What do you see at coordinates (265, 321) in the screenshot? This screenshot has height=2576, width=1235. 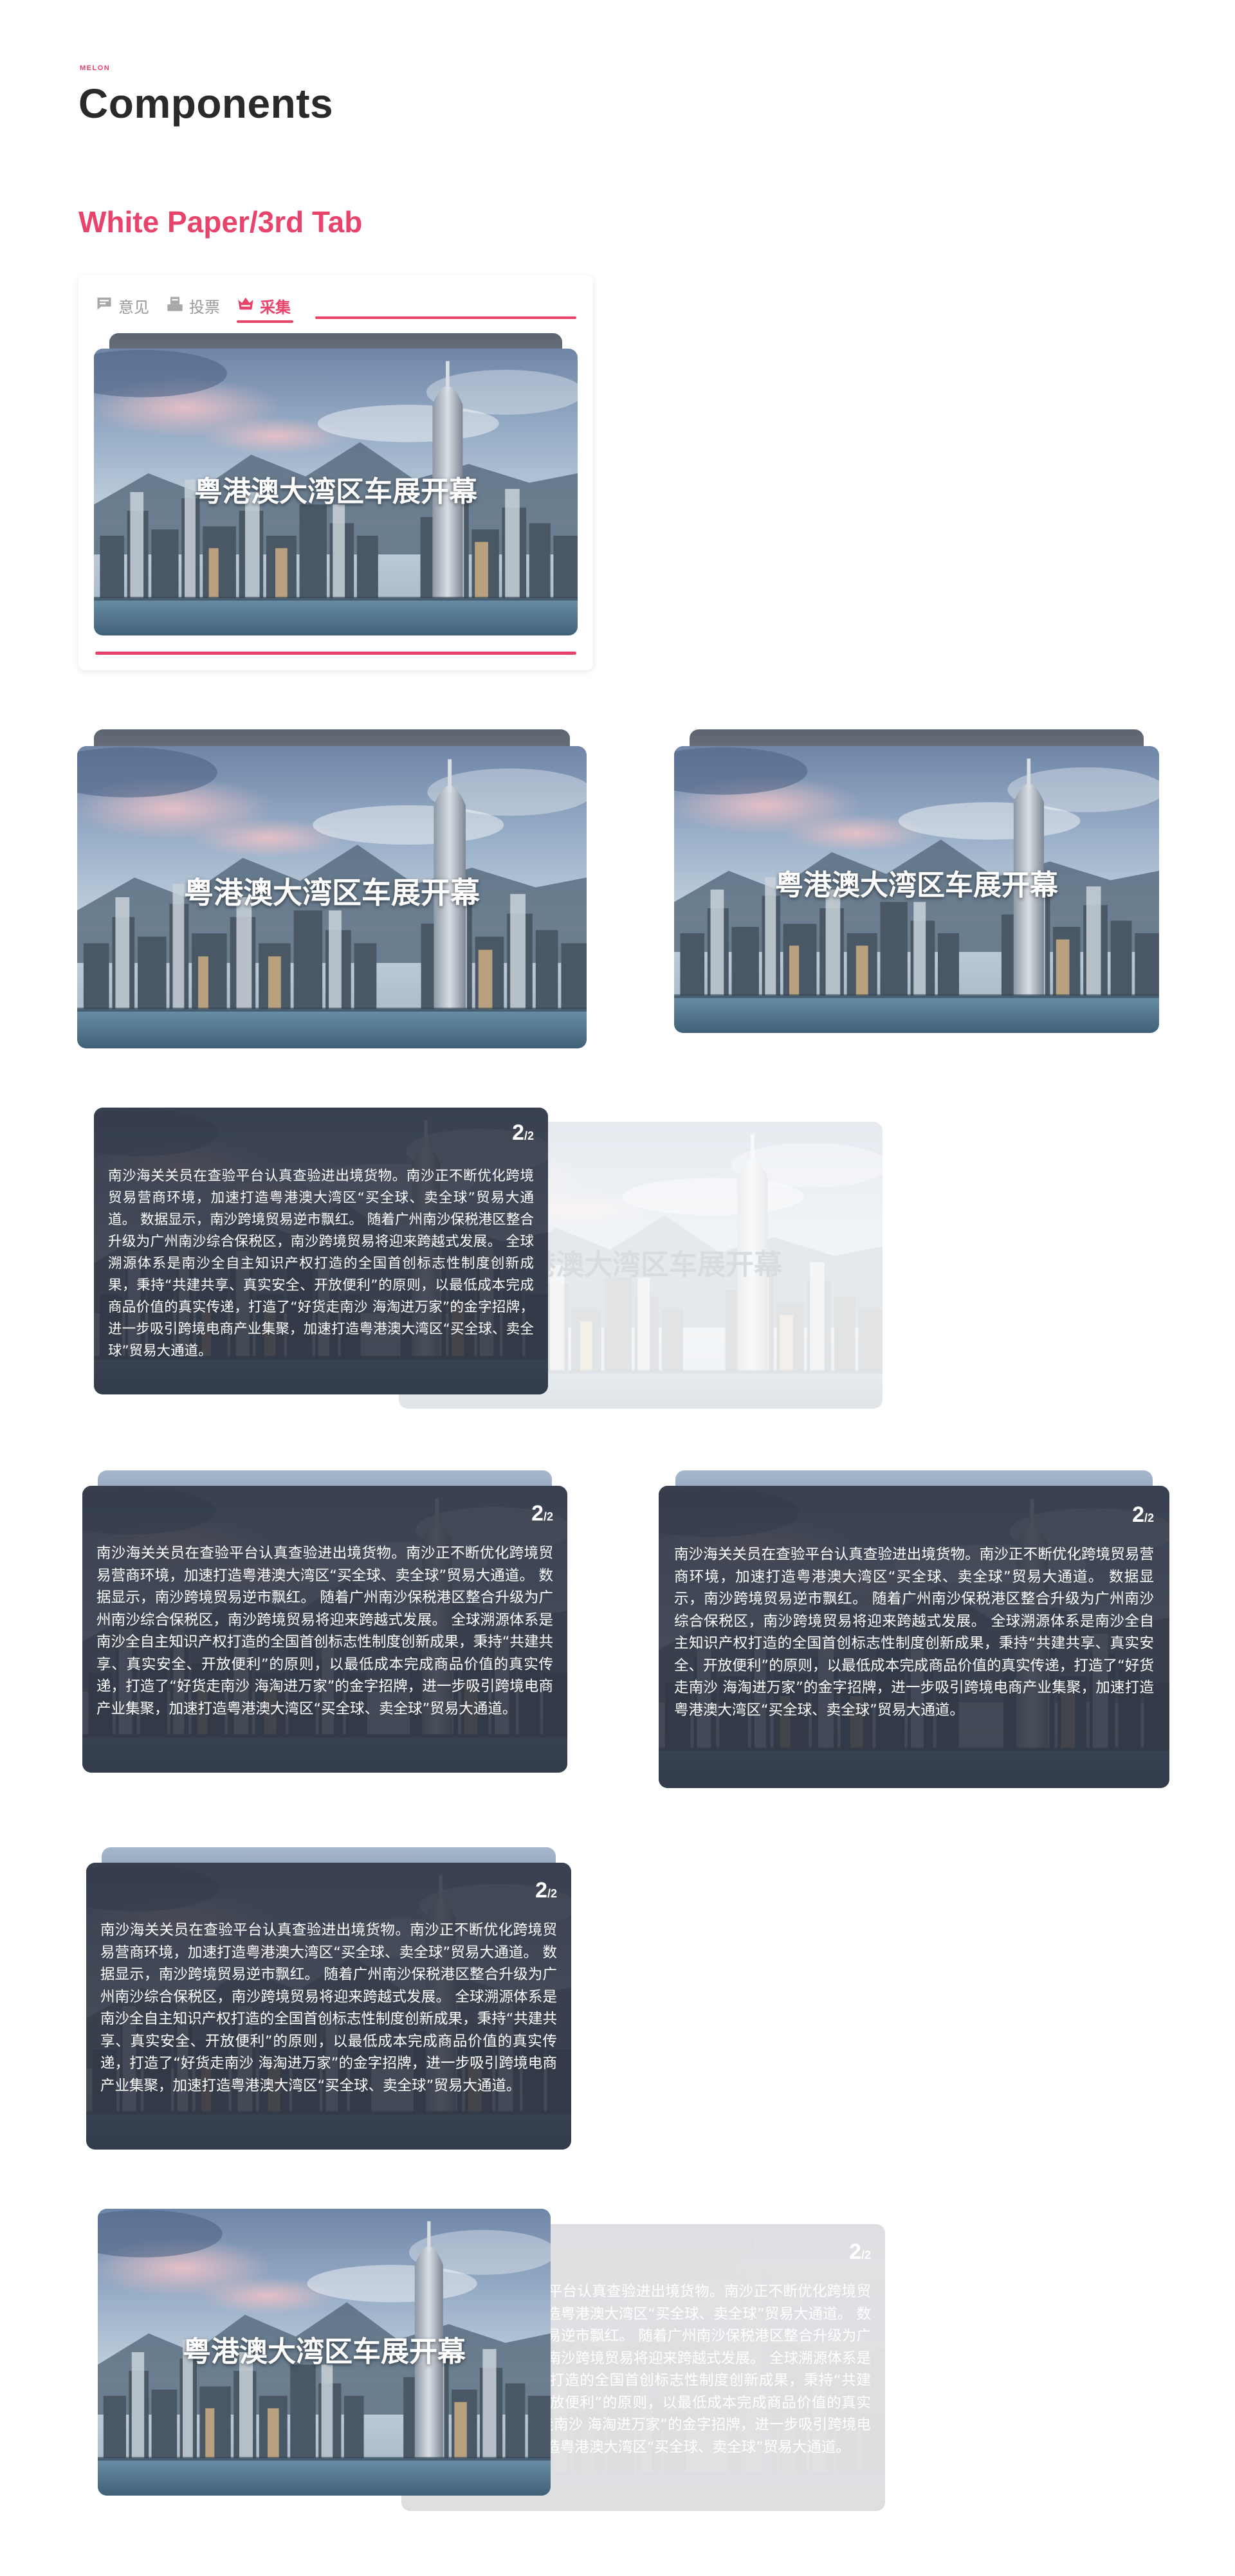 I see `active-tab-indicator` at bounding box center [265, 321].